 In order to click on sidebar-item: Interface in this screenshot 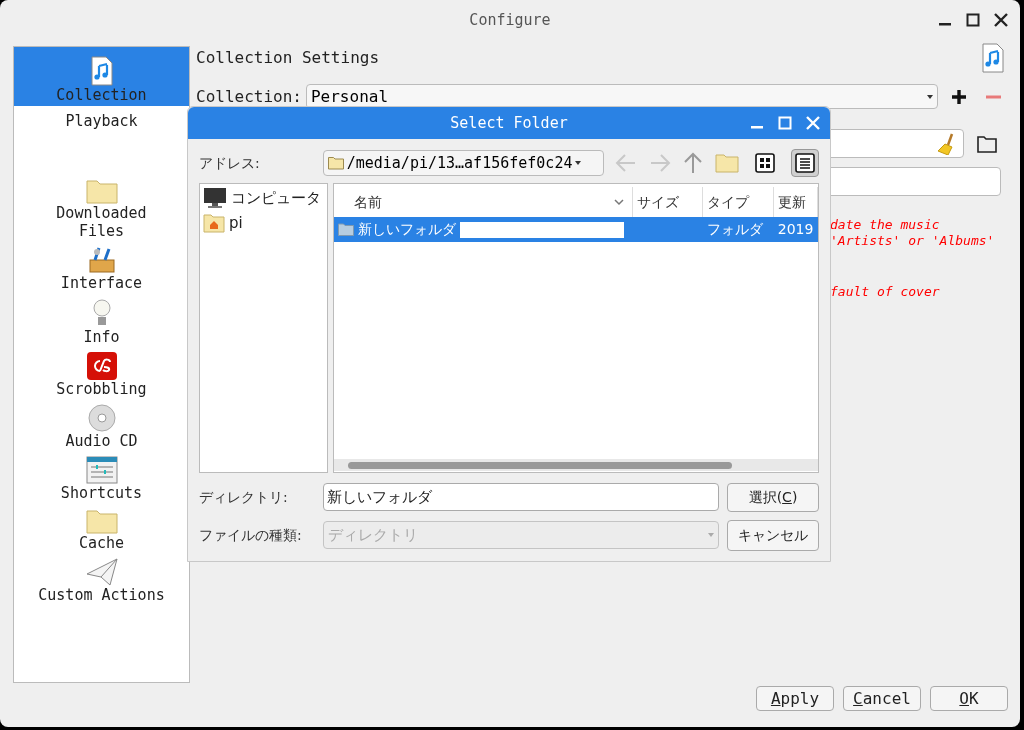, I will do `click(101, 266)`.